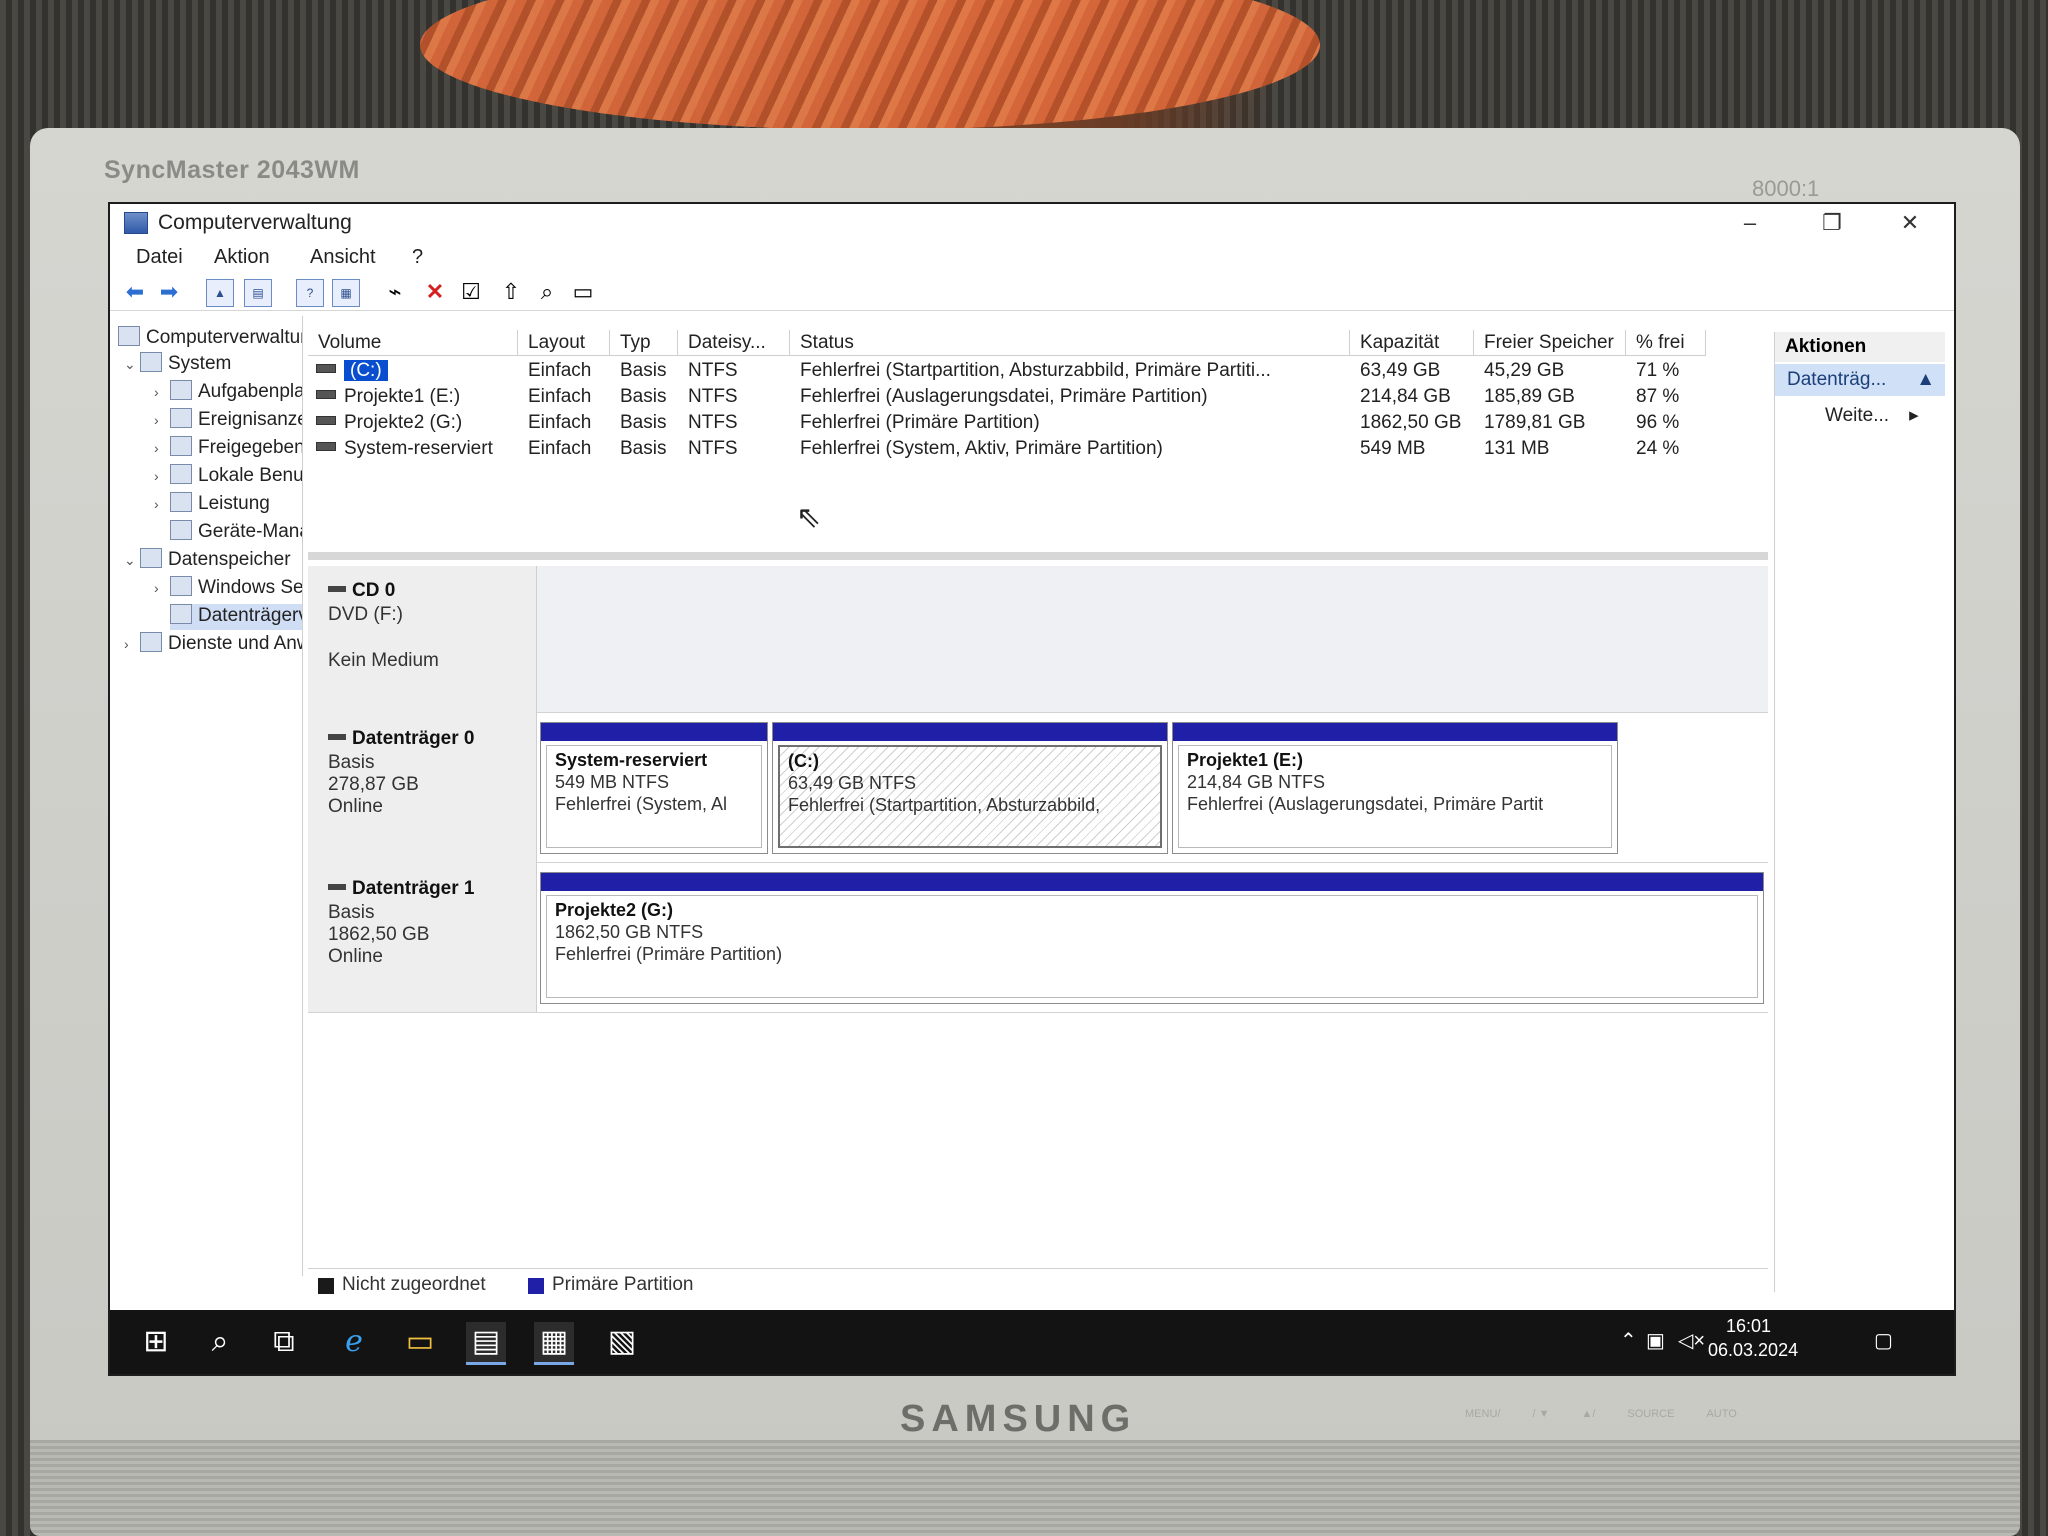 The image size is (2048, 1536). What do you see at coordinates (1038, 556) in the screenshot?
I see `pane-splitter` at bounding box center [1038, 556].